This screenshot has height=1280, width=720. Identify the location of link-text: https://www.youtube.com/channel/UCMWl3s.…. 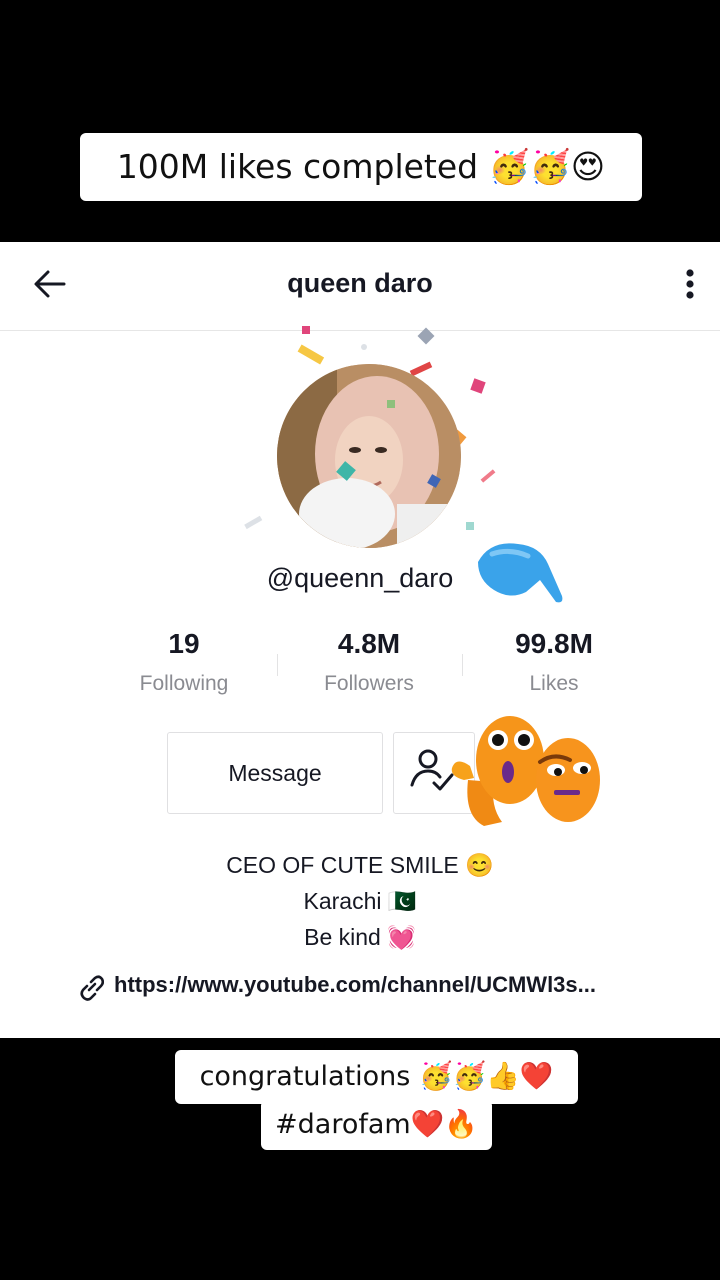
(355, 985).